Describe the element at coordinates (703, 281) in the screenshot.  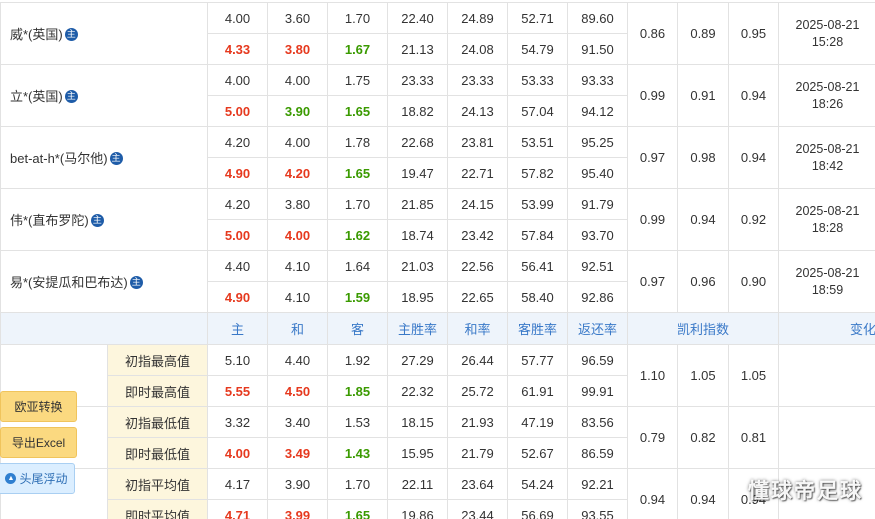
I see `kelly-cell: 0.96` at that location.